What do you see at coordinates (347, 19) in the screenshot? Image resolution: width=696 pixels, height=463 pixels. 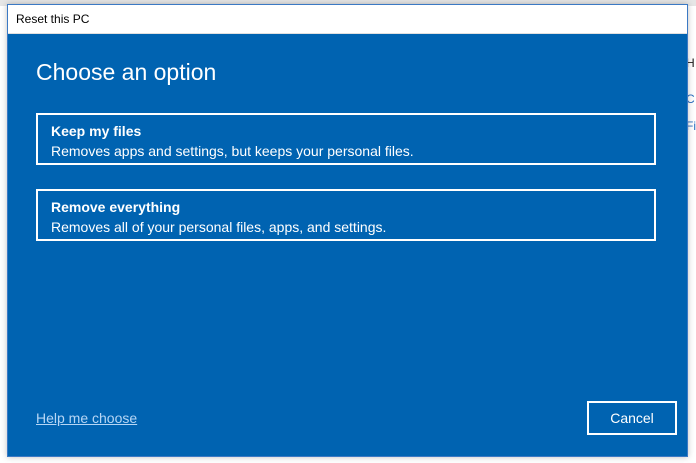 I see `dialog-titlebar: Reset this PC` at bounding box center [347, 19].